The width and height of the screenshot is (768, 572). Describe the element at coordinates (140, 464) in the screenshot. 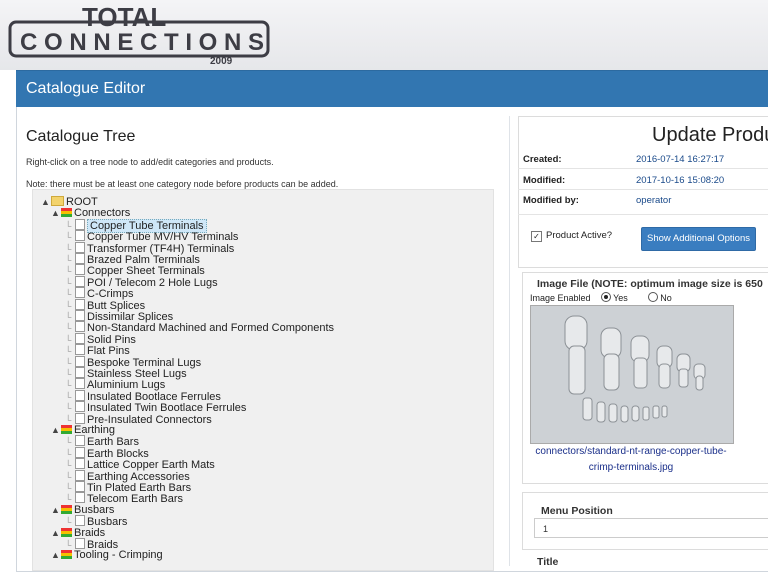

I see `tree-item: └ Lattice Copper Earth Mats` at that location.